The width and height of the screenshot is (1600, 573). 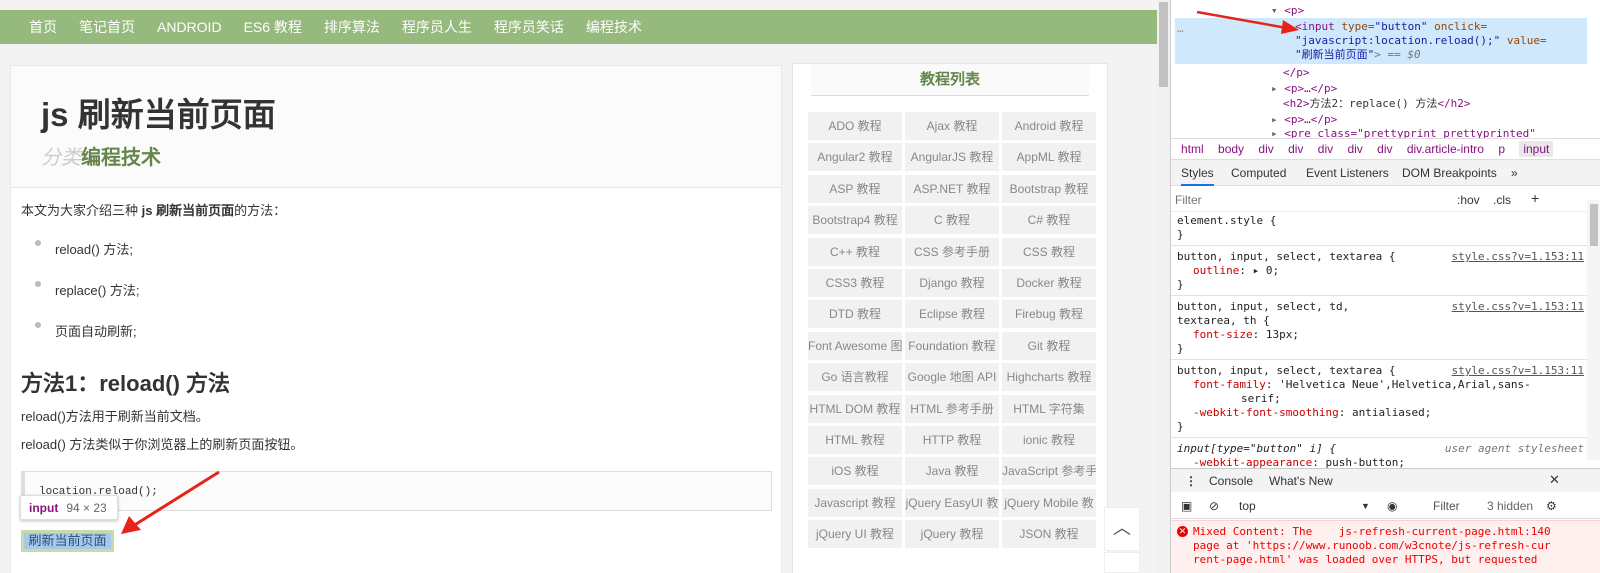 I want to click on css-property-value: serif;, so click(x=1261, y=398).